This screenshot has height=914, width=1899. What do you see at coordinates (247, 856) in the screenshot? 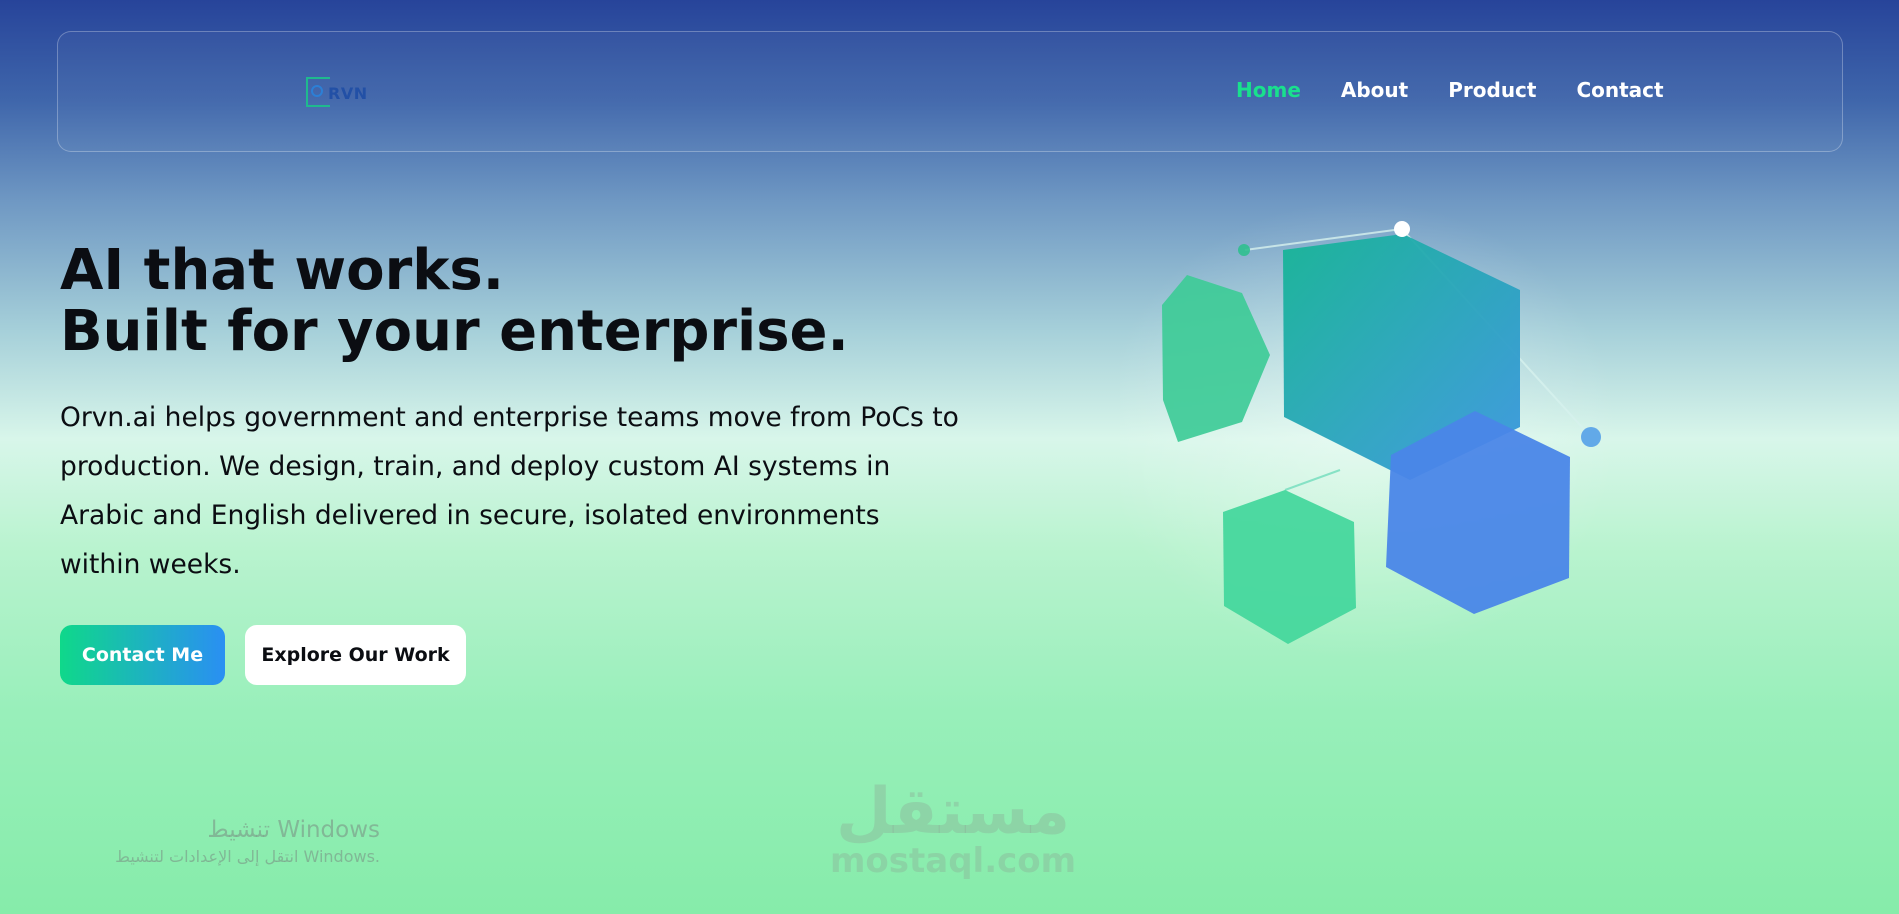
I see `activation-subtitle: انتقل إلى الإعدادات لتنشيط Windows.` at bounding box center [247, 856].